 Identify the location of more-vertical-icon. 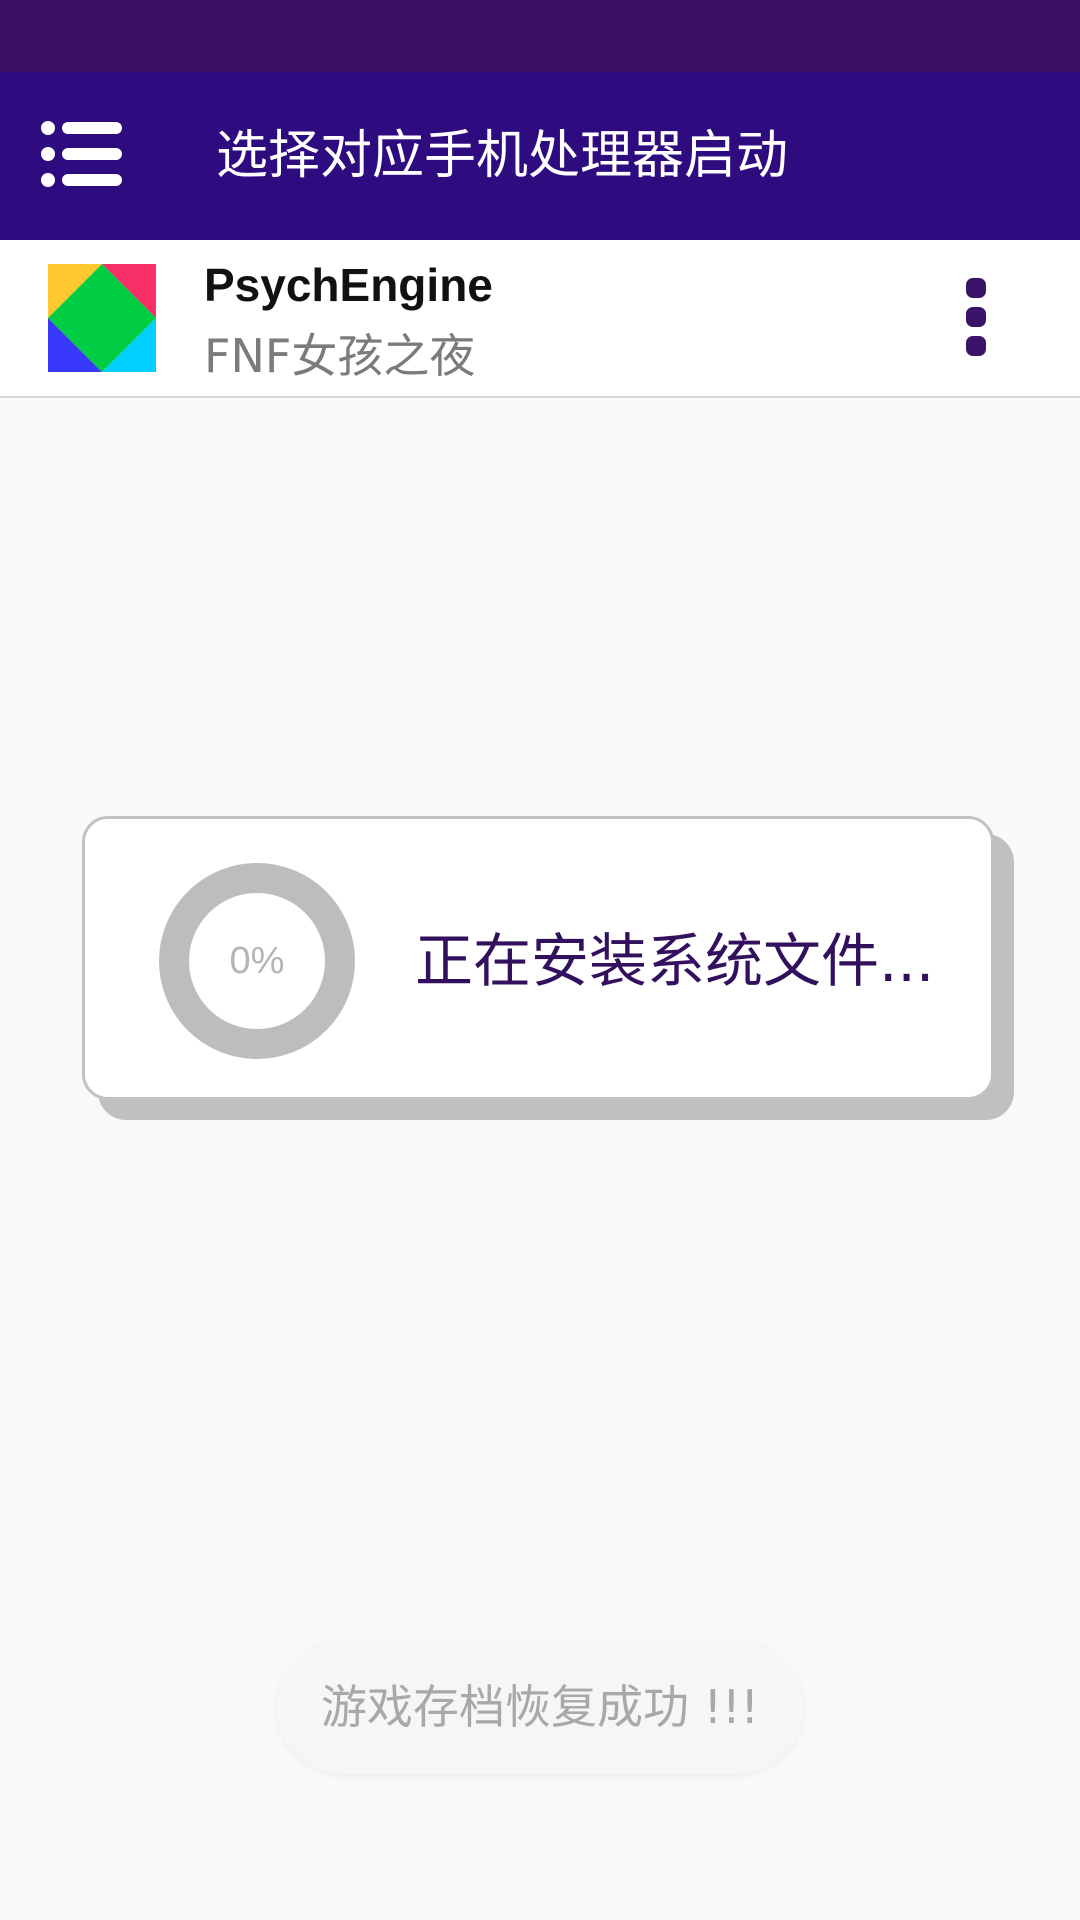
(976, 318).